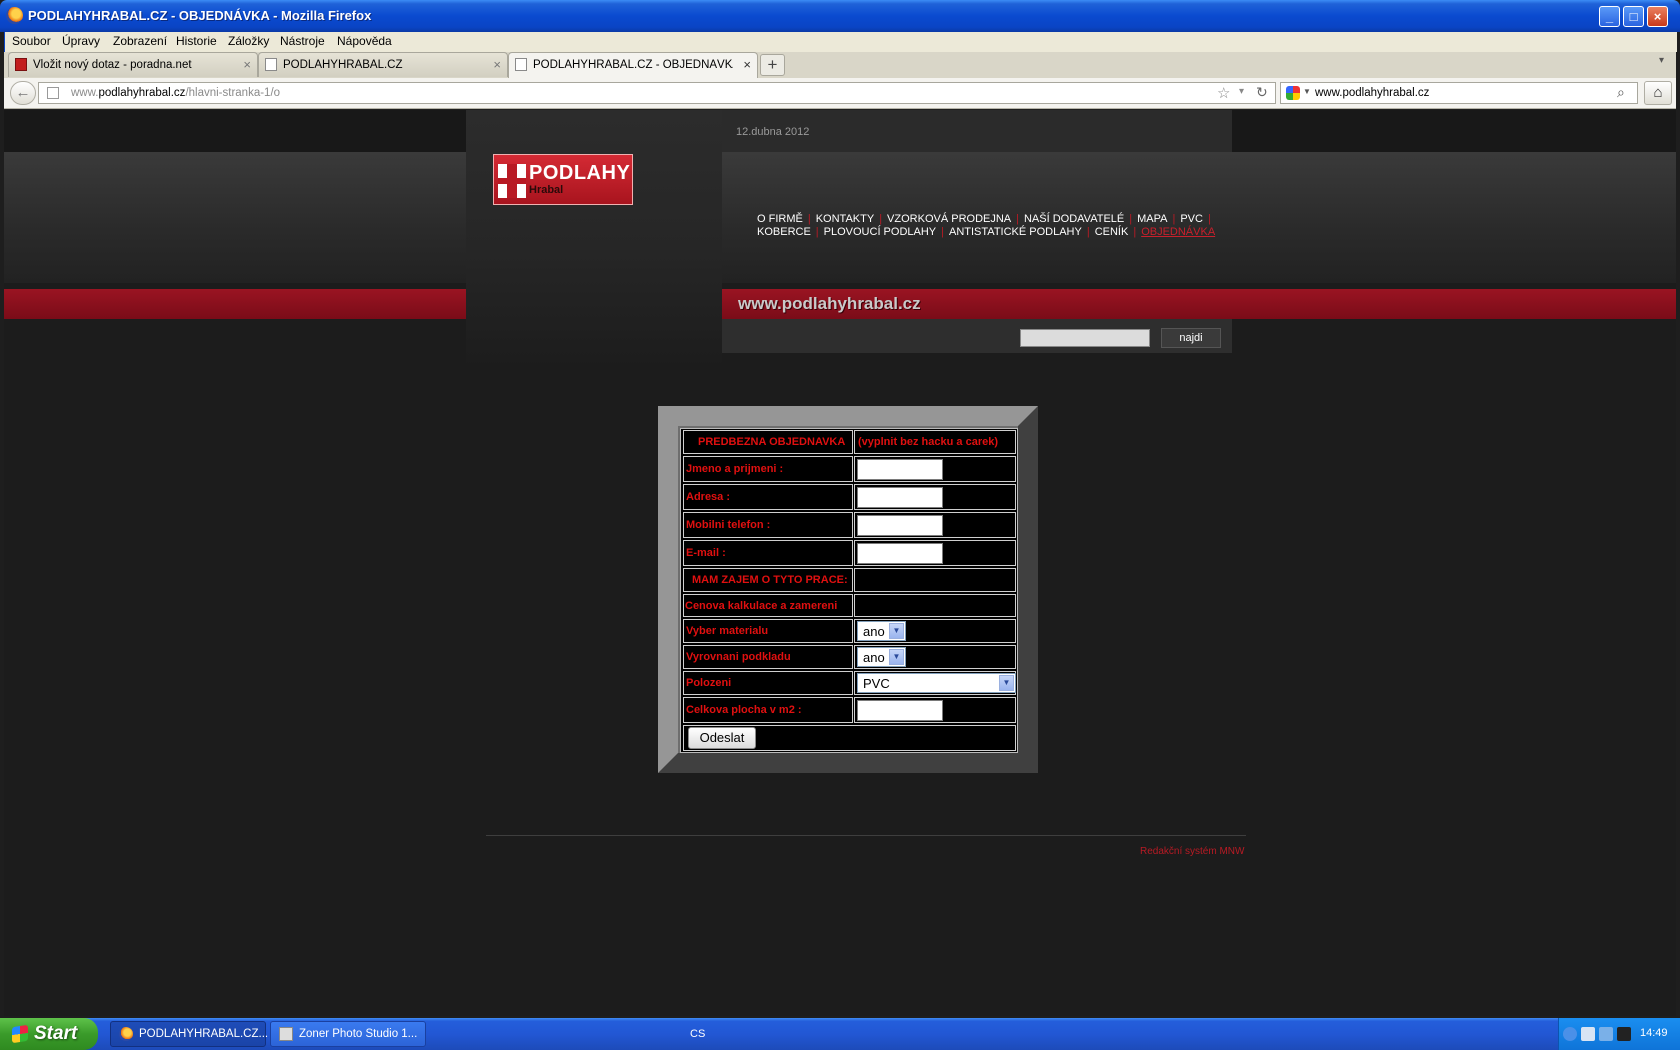  I want to click on reload-icon: ↻, so click(1262, 92).